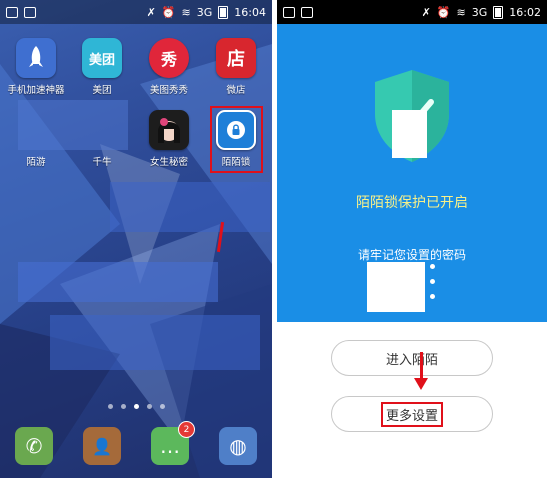 This screenshot has width=547, height=478. Describe the element at coordinates (102, 58) in the screenshot. I see `meituan-icon: 美团` at that location.